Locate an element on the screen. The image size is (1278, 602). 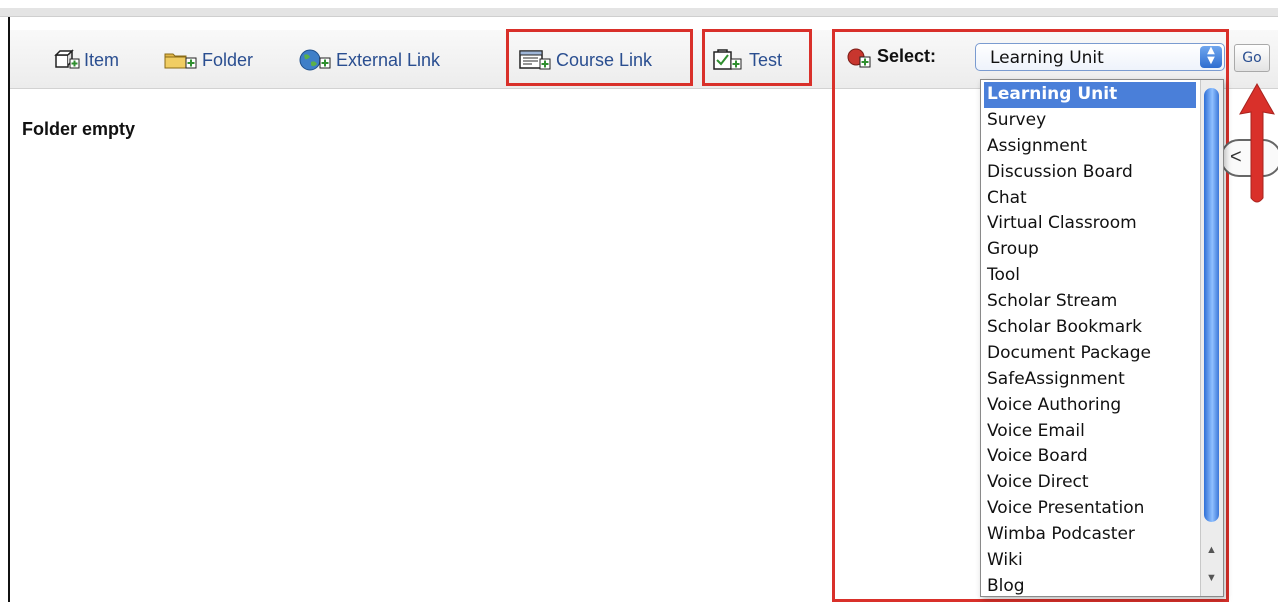
add-external-link-button: External Link is located at coordinates (369, 60).